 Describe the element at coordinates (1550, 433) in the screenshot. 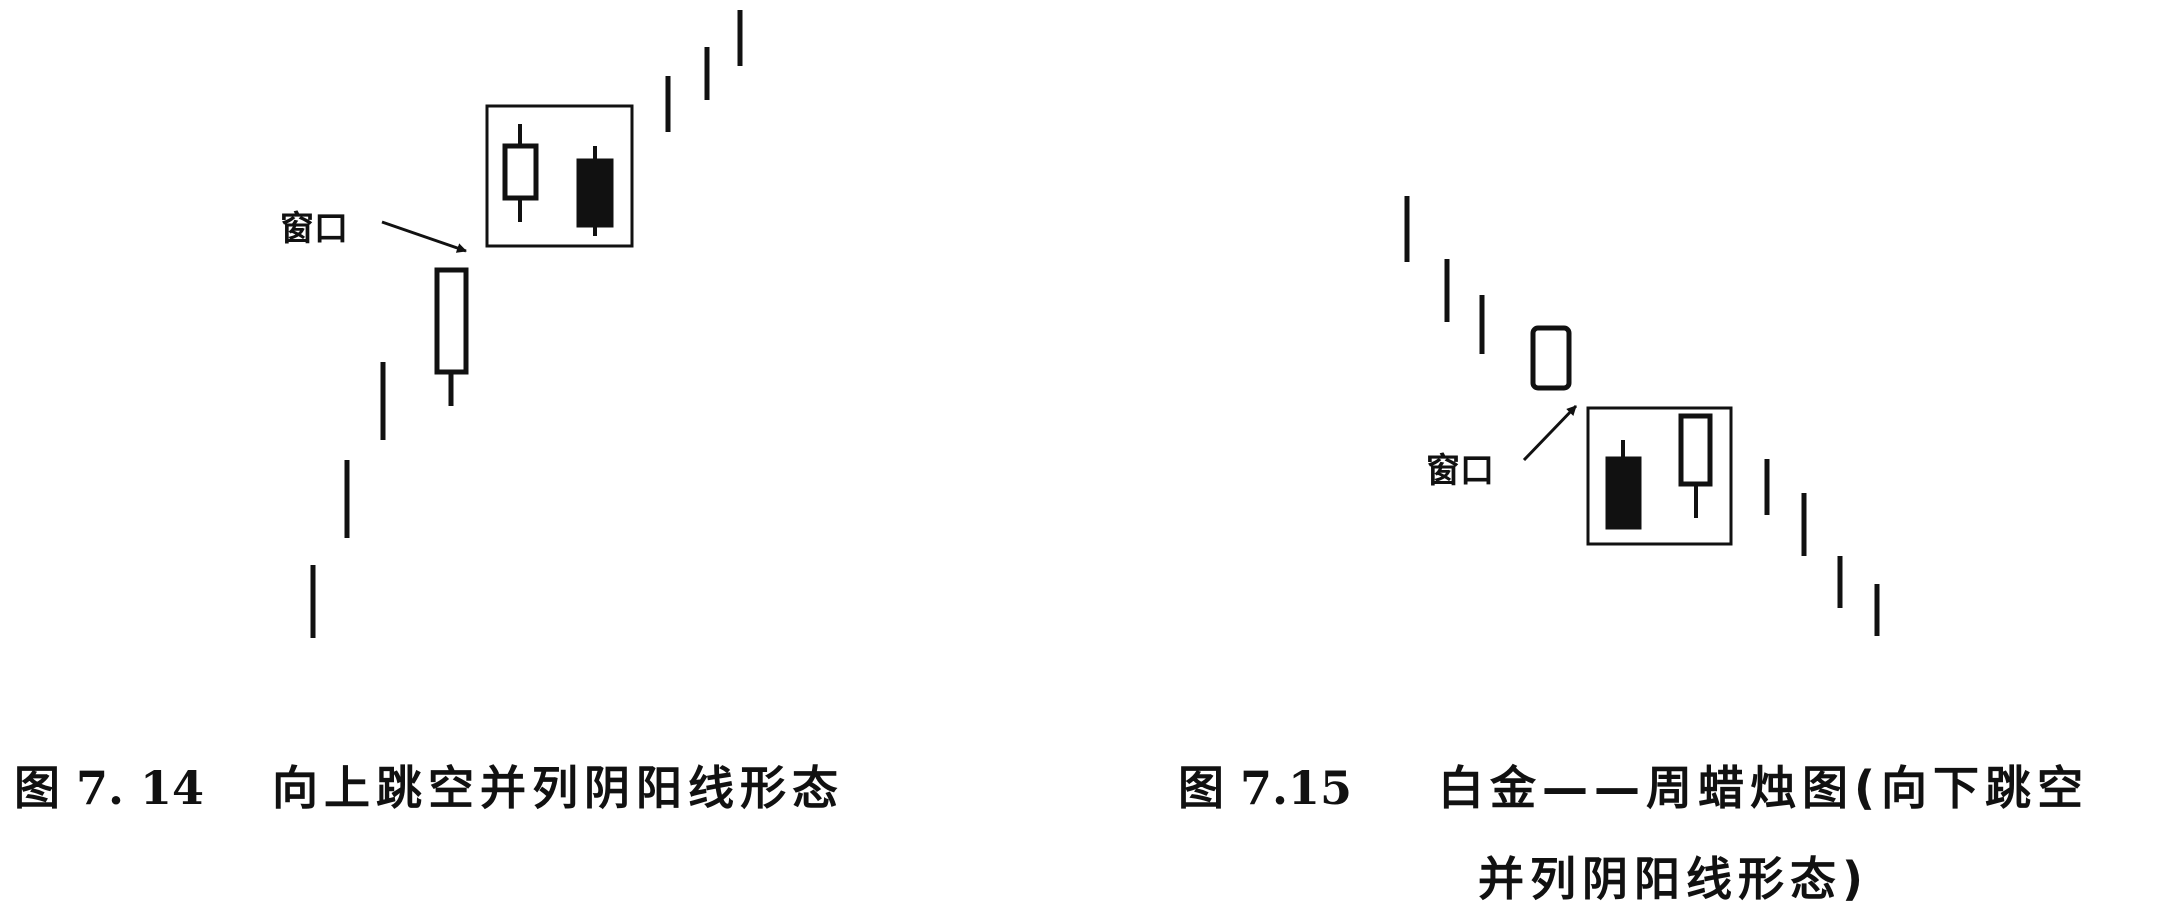

I see `window-arrow-down` at that location.